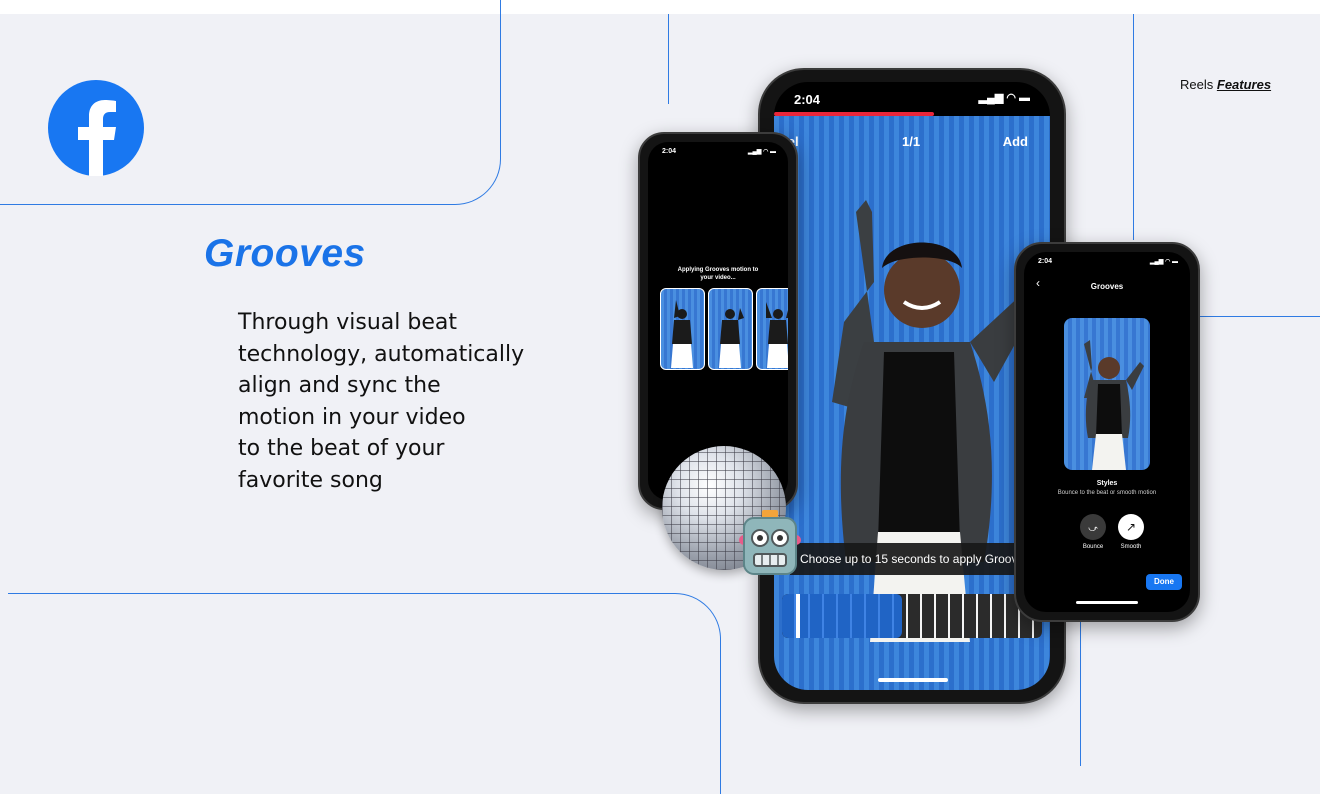 The image size is (1320, 794). I want to click on video-timeline, so click(912, 616).